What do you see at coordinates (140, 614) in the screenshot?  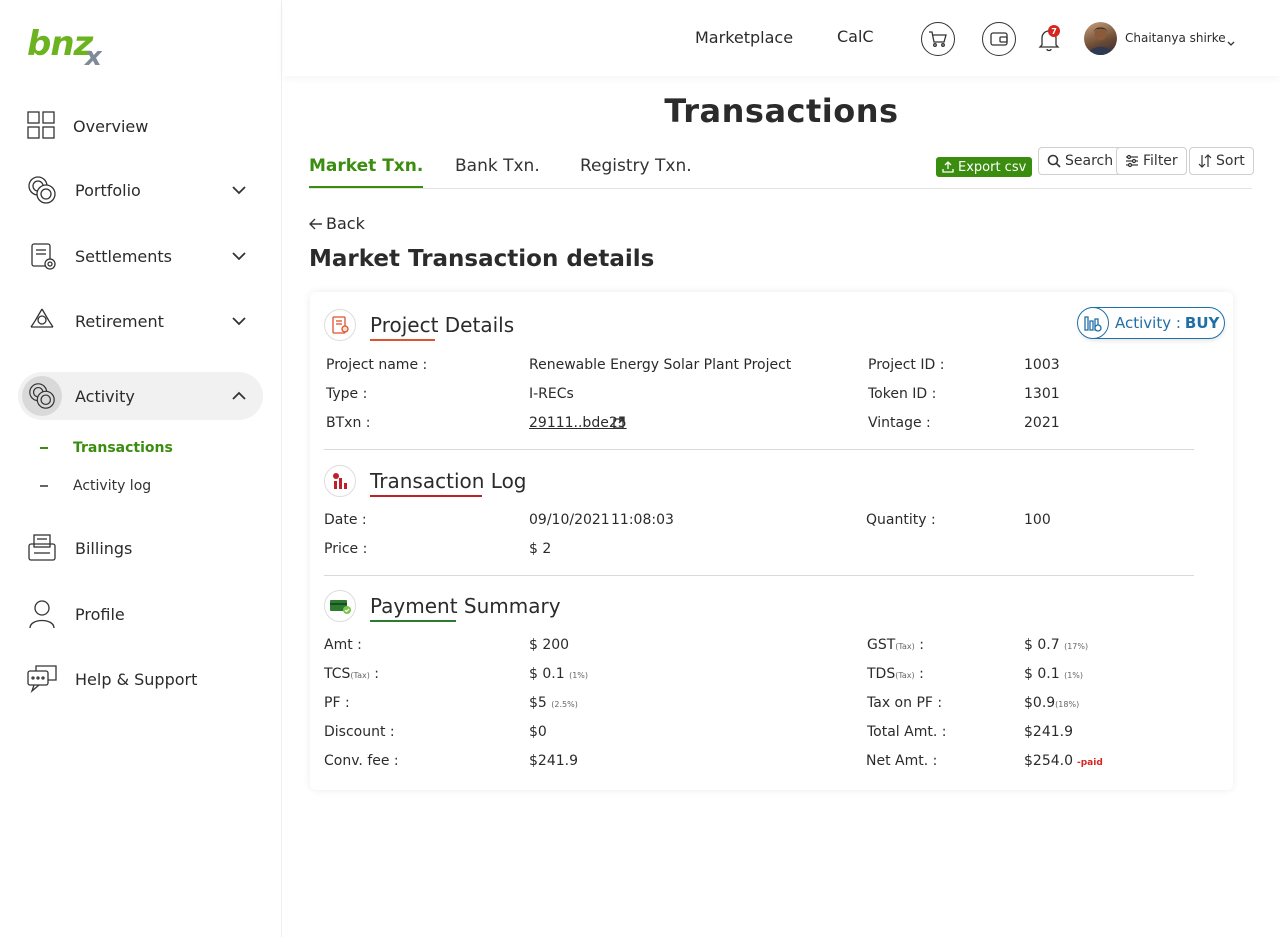 I see `sidebar-item-profile: Profile` at bounding box center [140, 614].